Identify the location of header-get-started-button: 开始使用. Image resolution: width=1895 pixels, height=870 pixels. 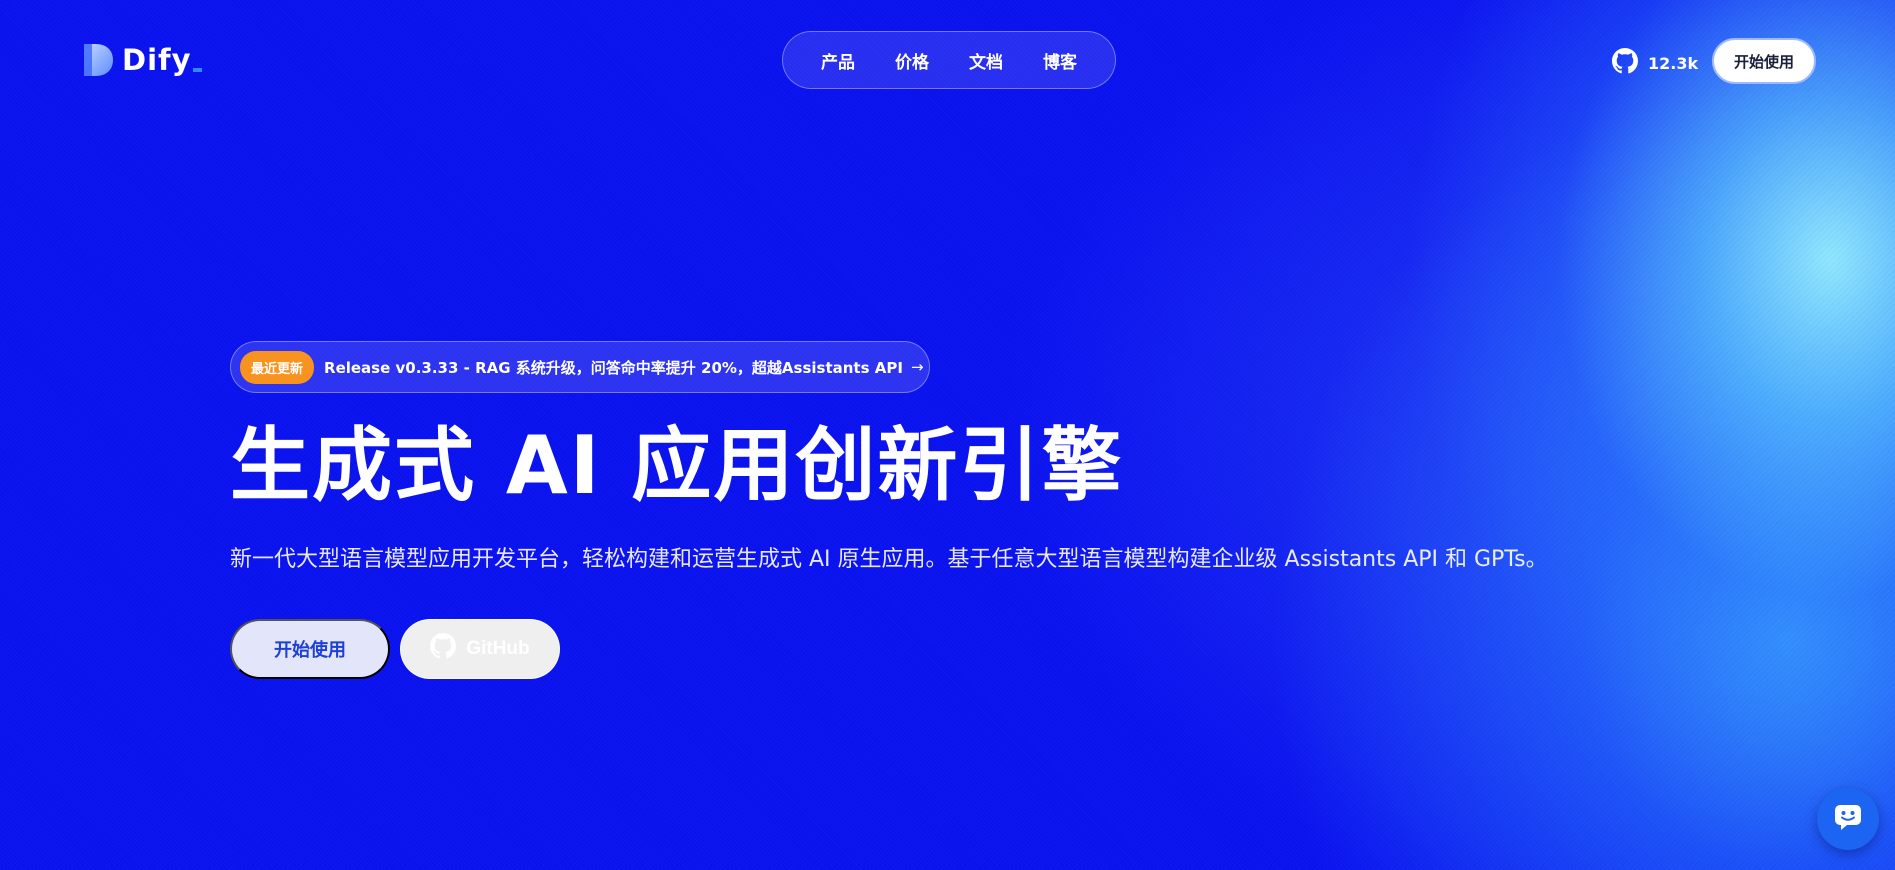
(1764, 61).